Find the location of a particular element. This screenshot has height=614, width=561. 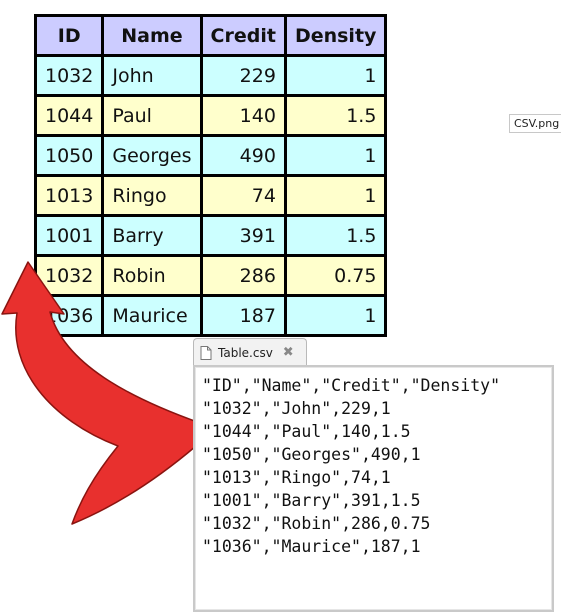

editor-line: "1013","Ringo",74,1 is located at coordinates (296, 477).